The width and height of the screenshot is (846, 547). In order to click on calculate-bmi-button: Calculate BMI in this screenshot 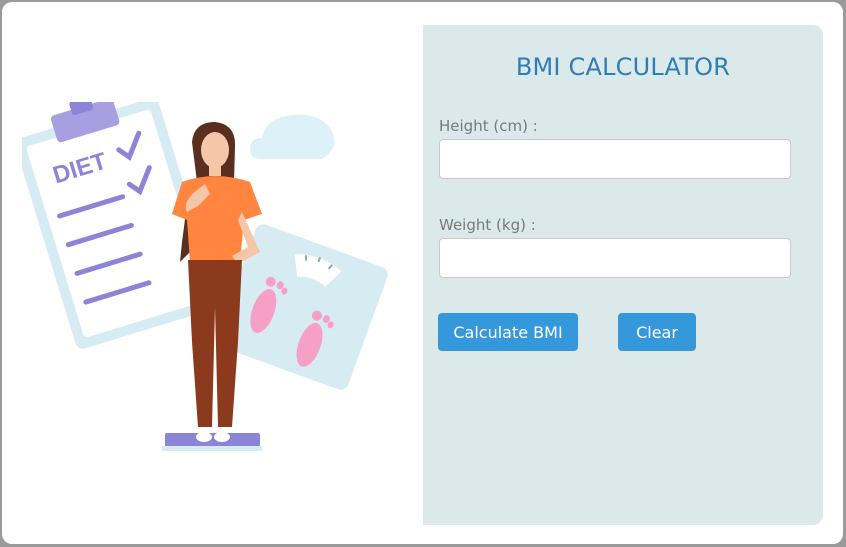, I will do `click(508, 332)`.